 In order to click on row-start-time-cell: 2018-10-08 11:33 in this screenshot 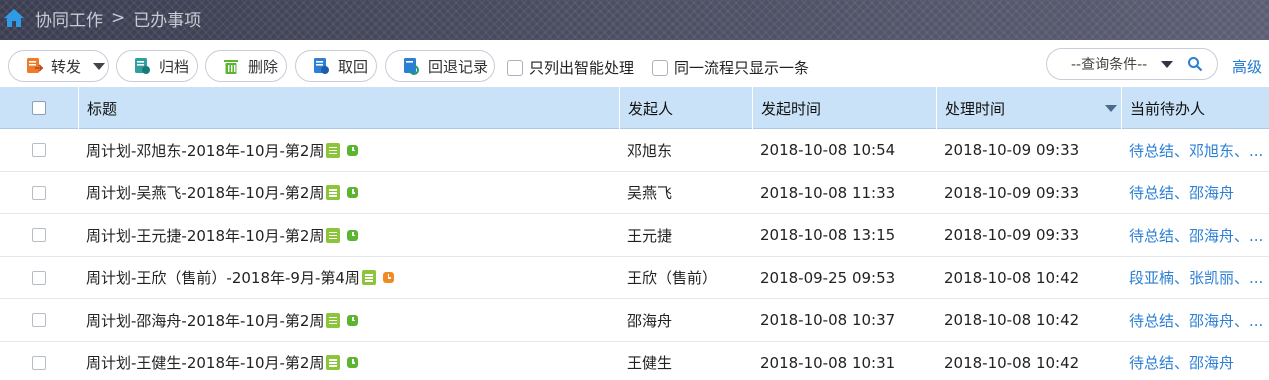, I will do `click(828, 192)`.